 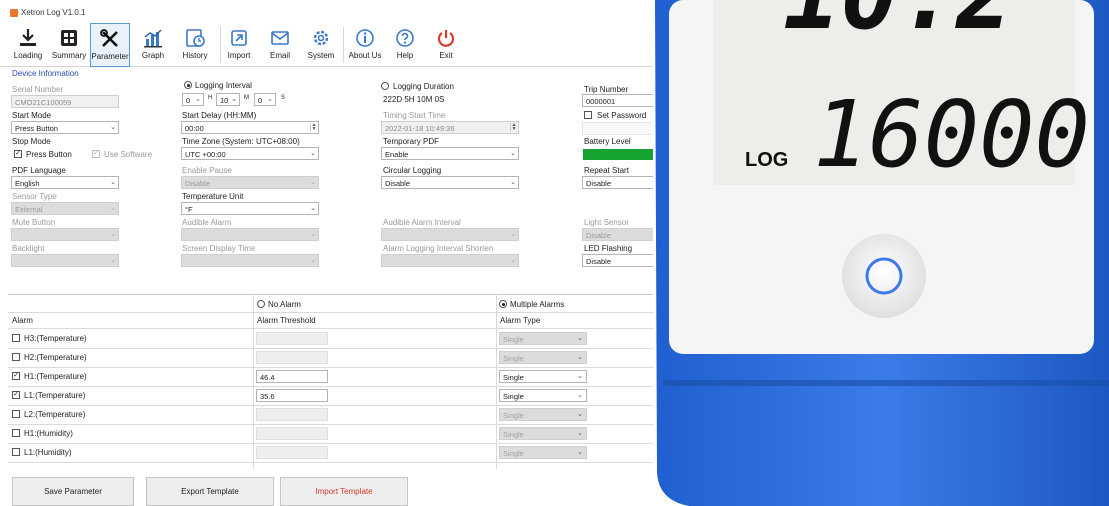 What do you see at coordinates (34, 222) in the screenshot?
I see `mute-button-label: Mute Button` at bounding box center [34, 222].